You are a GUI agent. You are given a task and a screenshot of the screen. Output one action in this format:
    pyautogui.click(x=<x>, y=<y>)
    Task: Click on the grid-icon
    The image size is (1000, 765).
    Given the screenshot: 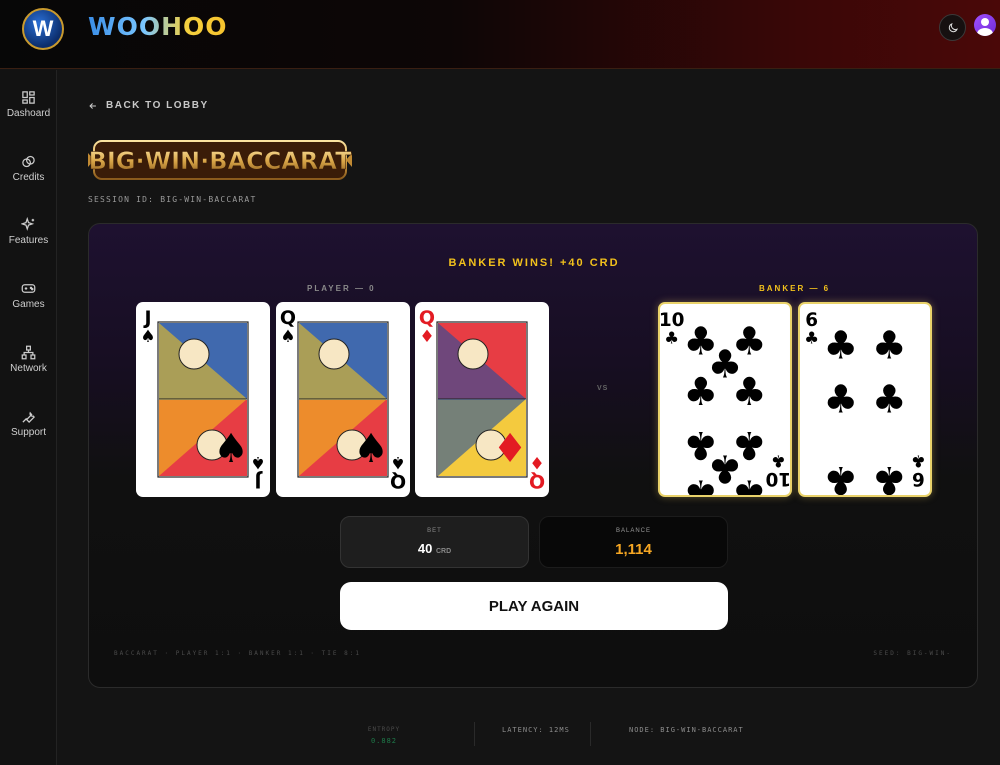 What is the action you would take?
    pyautogui.click(x=28, y=97)
    